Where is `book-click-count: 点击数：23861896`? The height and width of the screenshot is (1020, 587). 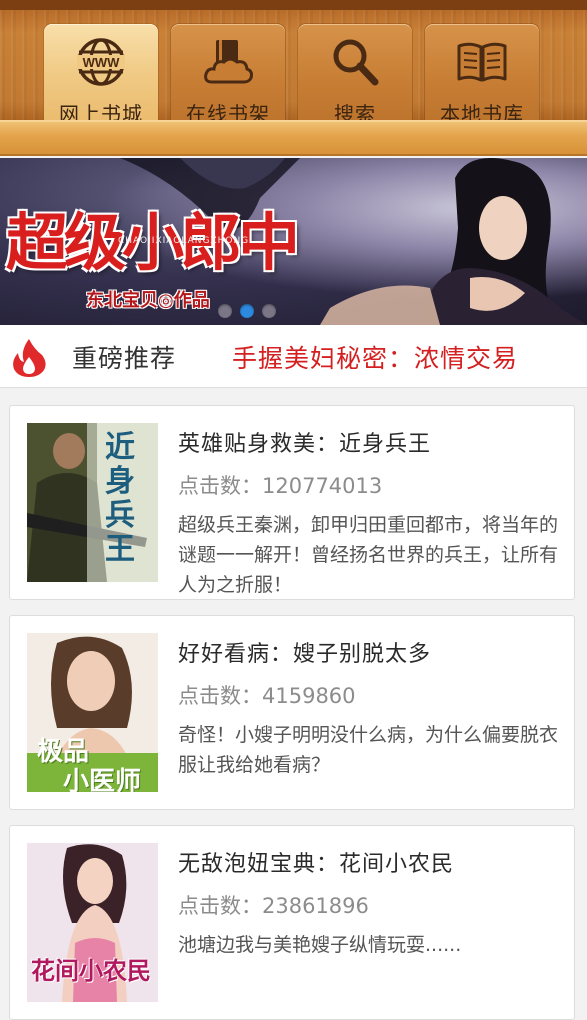
book-click-count: 点击数：23861896 is located at coordinates (273, 906).